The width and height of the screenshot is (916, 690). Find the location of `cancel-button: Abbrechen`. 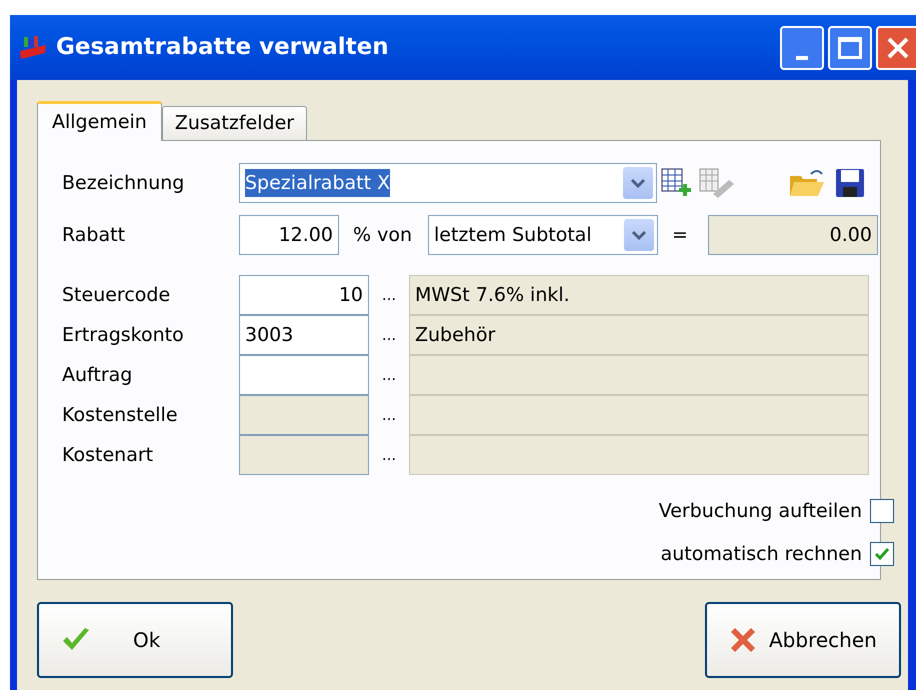

cancel-button: Abbrechen is located at coordinates (803, 640).